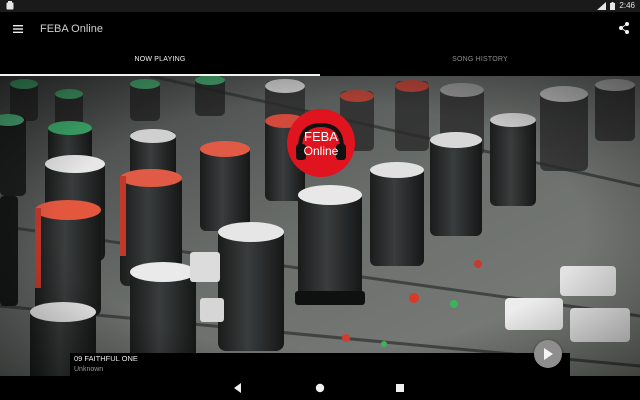 The image size is (640, 400). What do you see at coordinates (321, 136) in the screenshot?
I see `logo-text-line1: FEBA` at bounding box center [321, 136].